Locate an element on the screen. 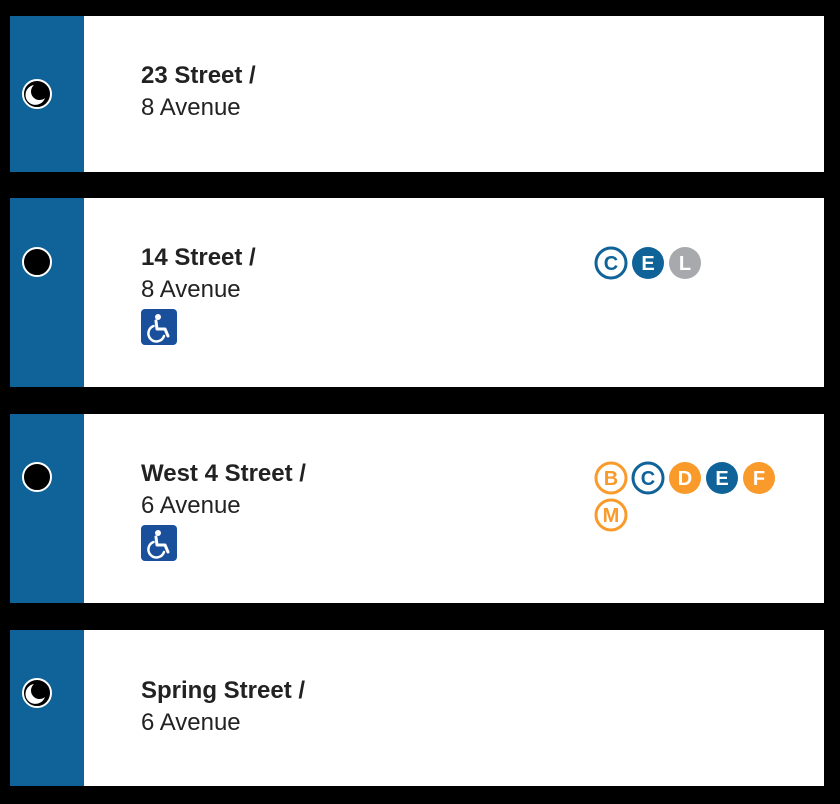  route-d-bullet: D is located at coordinates (685, 478).